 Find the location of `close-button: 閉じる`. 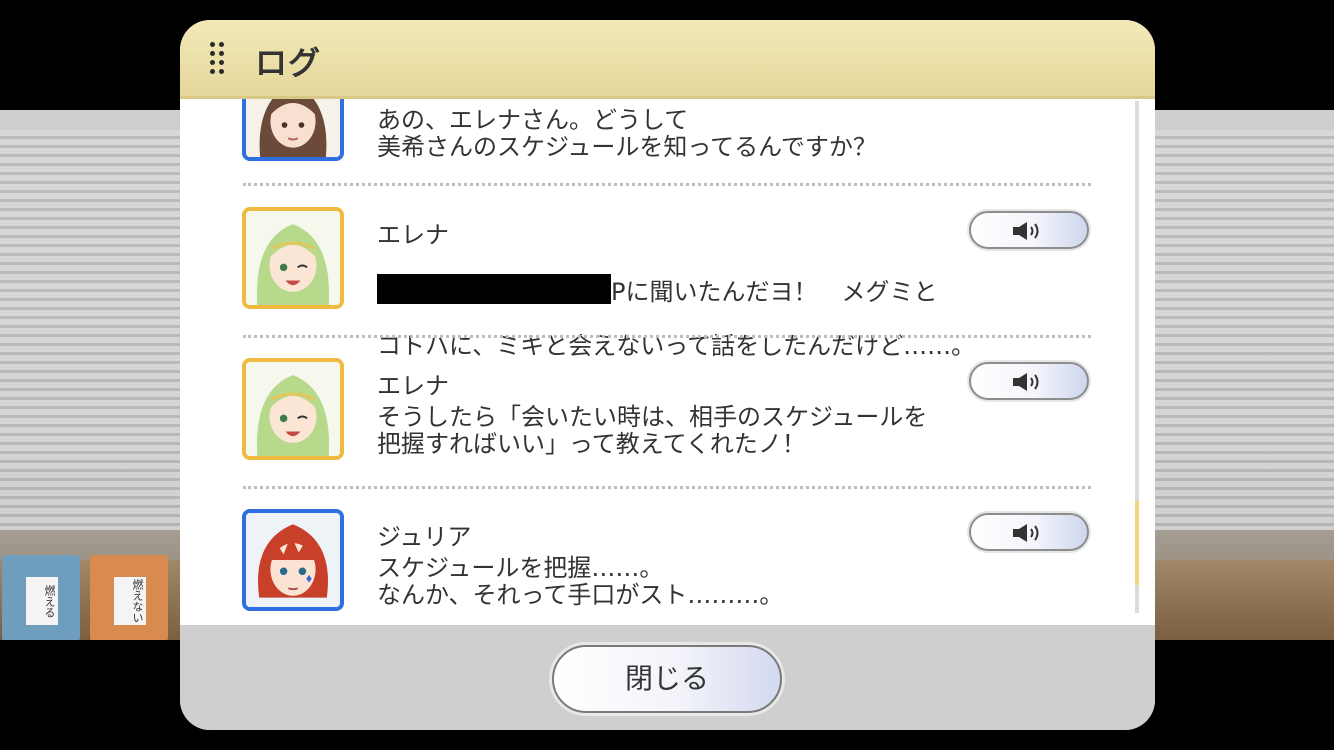

close-button: 閉じる is located at coordinates (667, 679).